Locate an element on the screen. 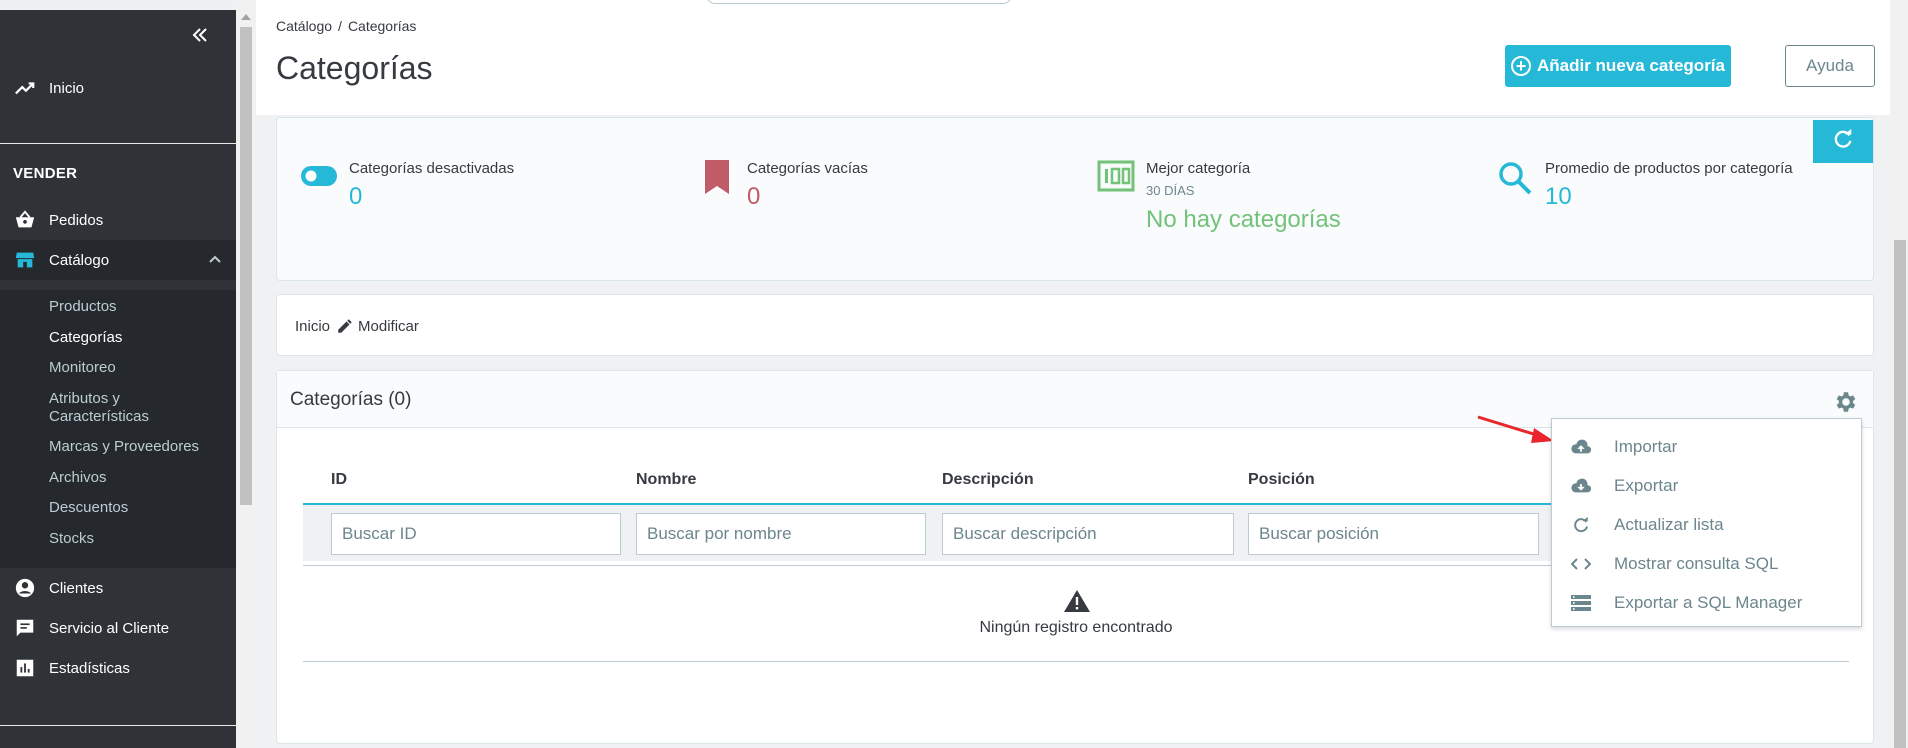 This screenshot has height=748, width=1908. search-input is located at coordinates (859, 2).